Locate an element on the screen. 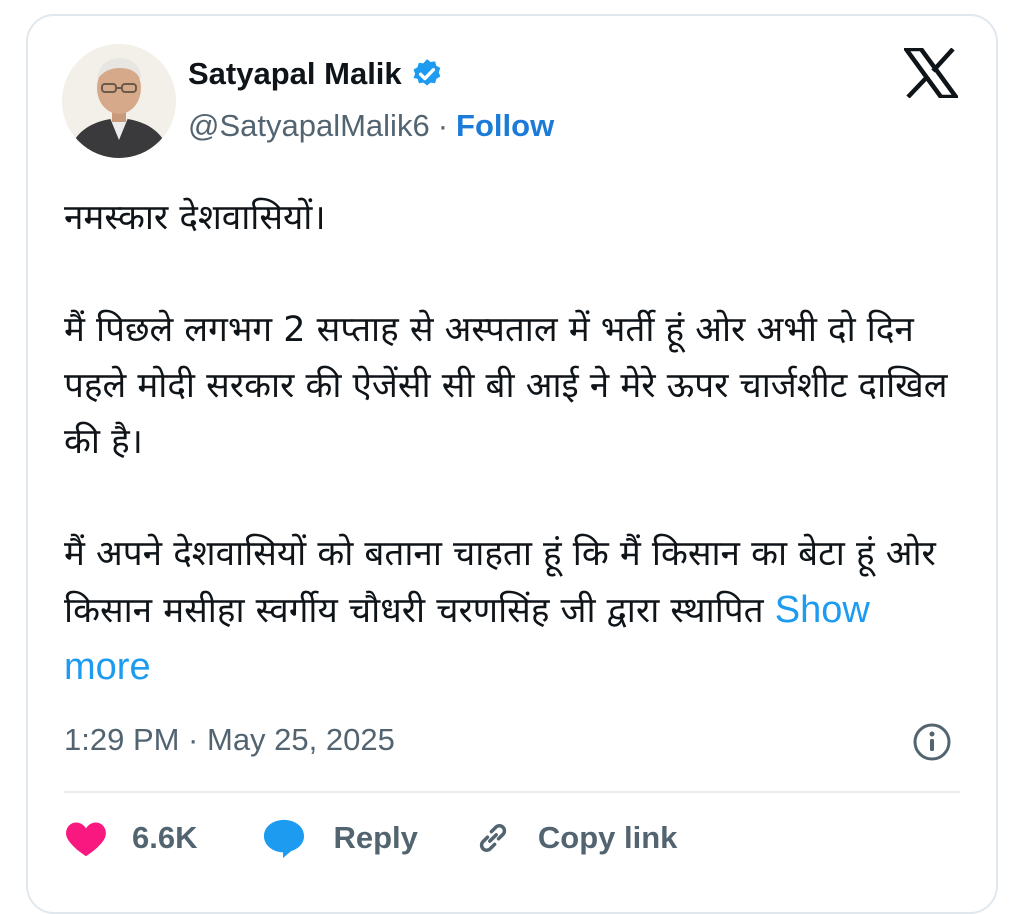  copy-link-label: Copy link is located at coordinates (607, 837).